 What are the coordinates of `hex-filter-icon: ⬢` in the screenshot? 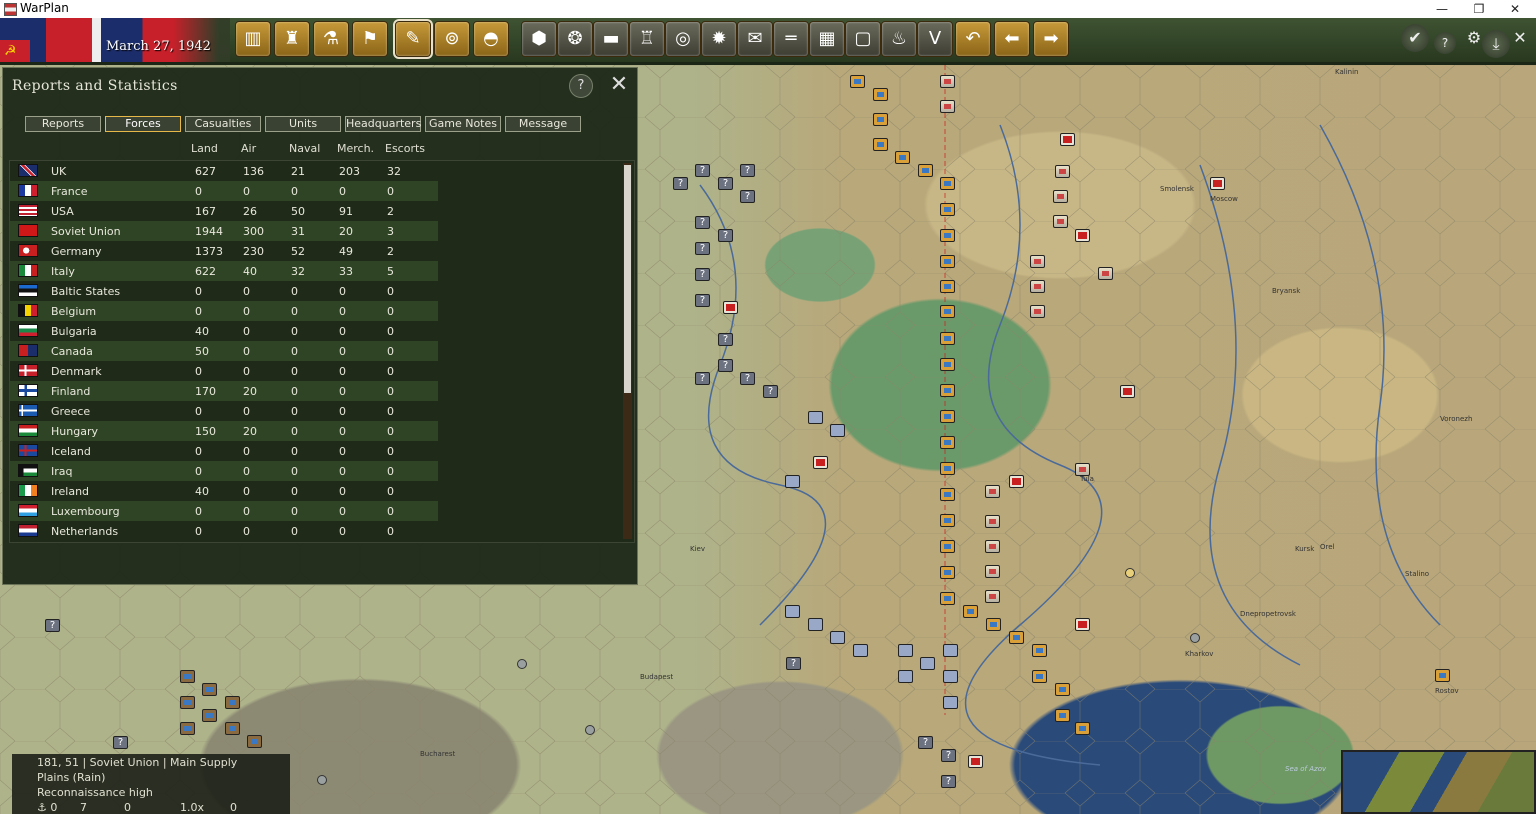 It's located at (539, 39).